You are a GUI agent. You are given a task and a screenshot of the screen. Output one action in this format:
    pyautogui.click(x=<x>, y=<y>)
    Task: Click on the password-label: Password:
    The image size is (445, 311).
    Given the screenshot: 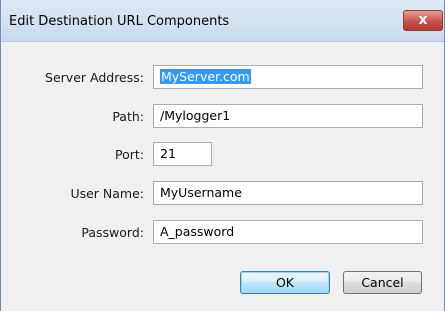 What is the action you would take?
    pyautogui.click(x=112, y=232)
    